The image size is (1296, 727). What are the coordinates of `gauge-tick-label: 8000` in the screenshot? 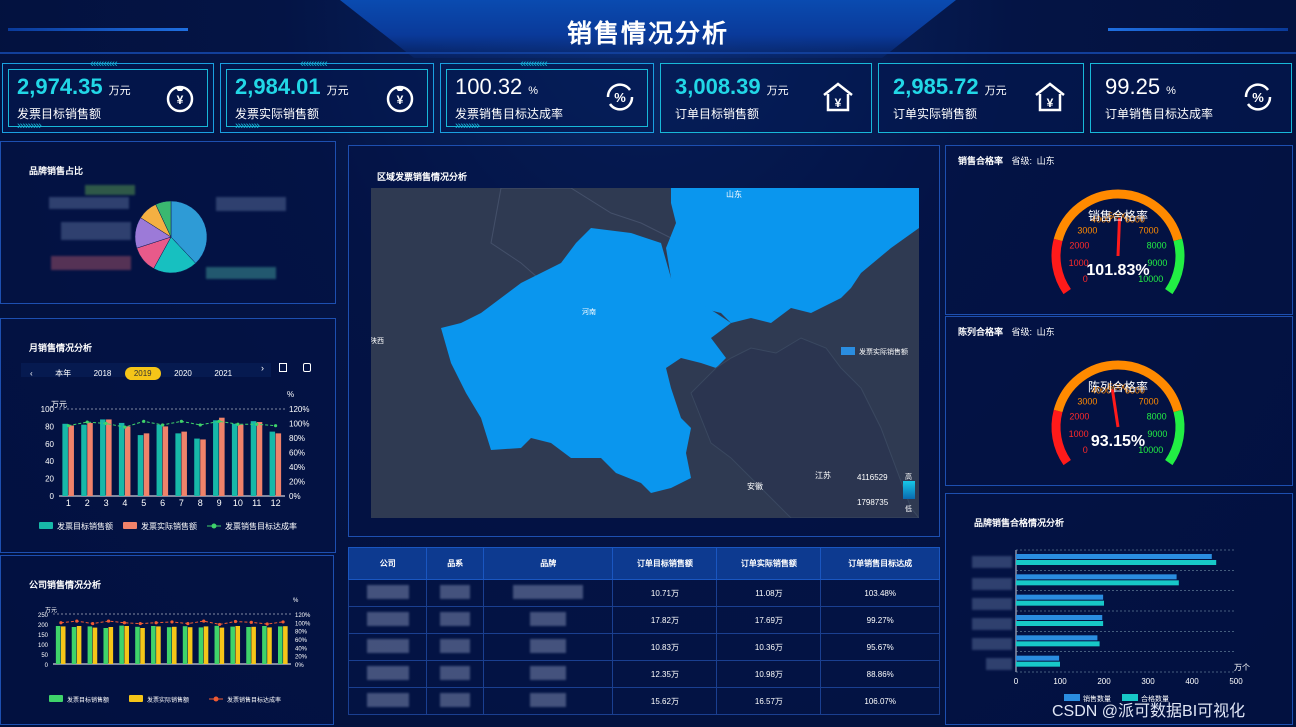 It's located at (1157, 417).